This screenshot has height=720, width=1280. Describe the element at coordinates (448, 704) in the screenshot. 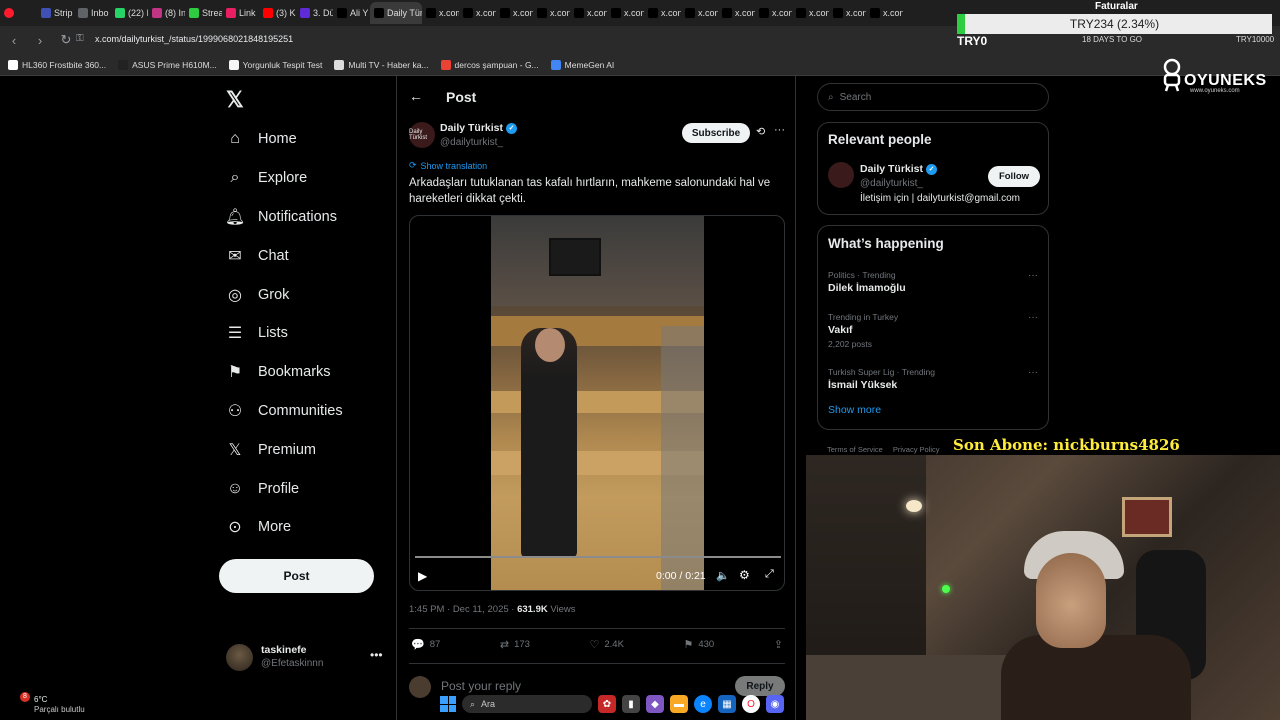

I see `windows-start-icon` at that location.